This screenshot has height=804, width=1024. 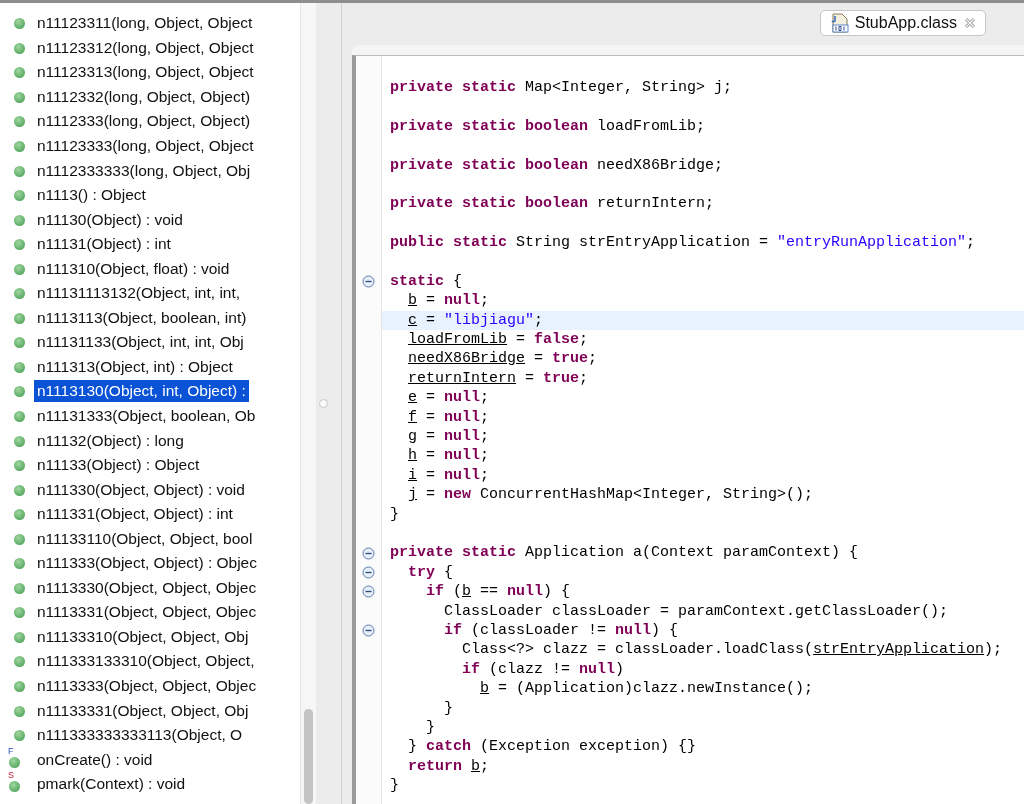 What do you see at coordinates (135, 514) in the screenshot?
I see `outline-item: n111331(Object, Object) : int` at bounding box center [135, 514].